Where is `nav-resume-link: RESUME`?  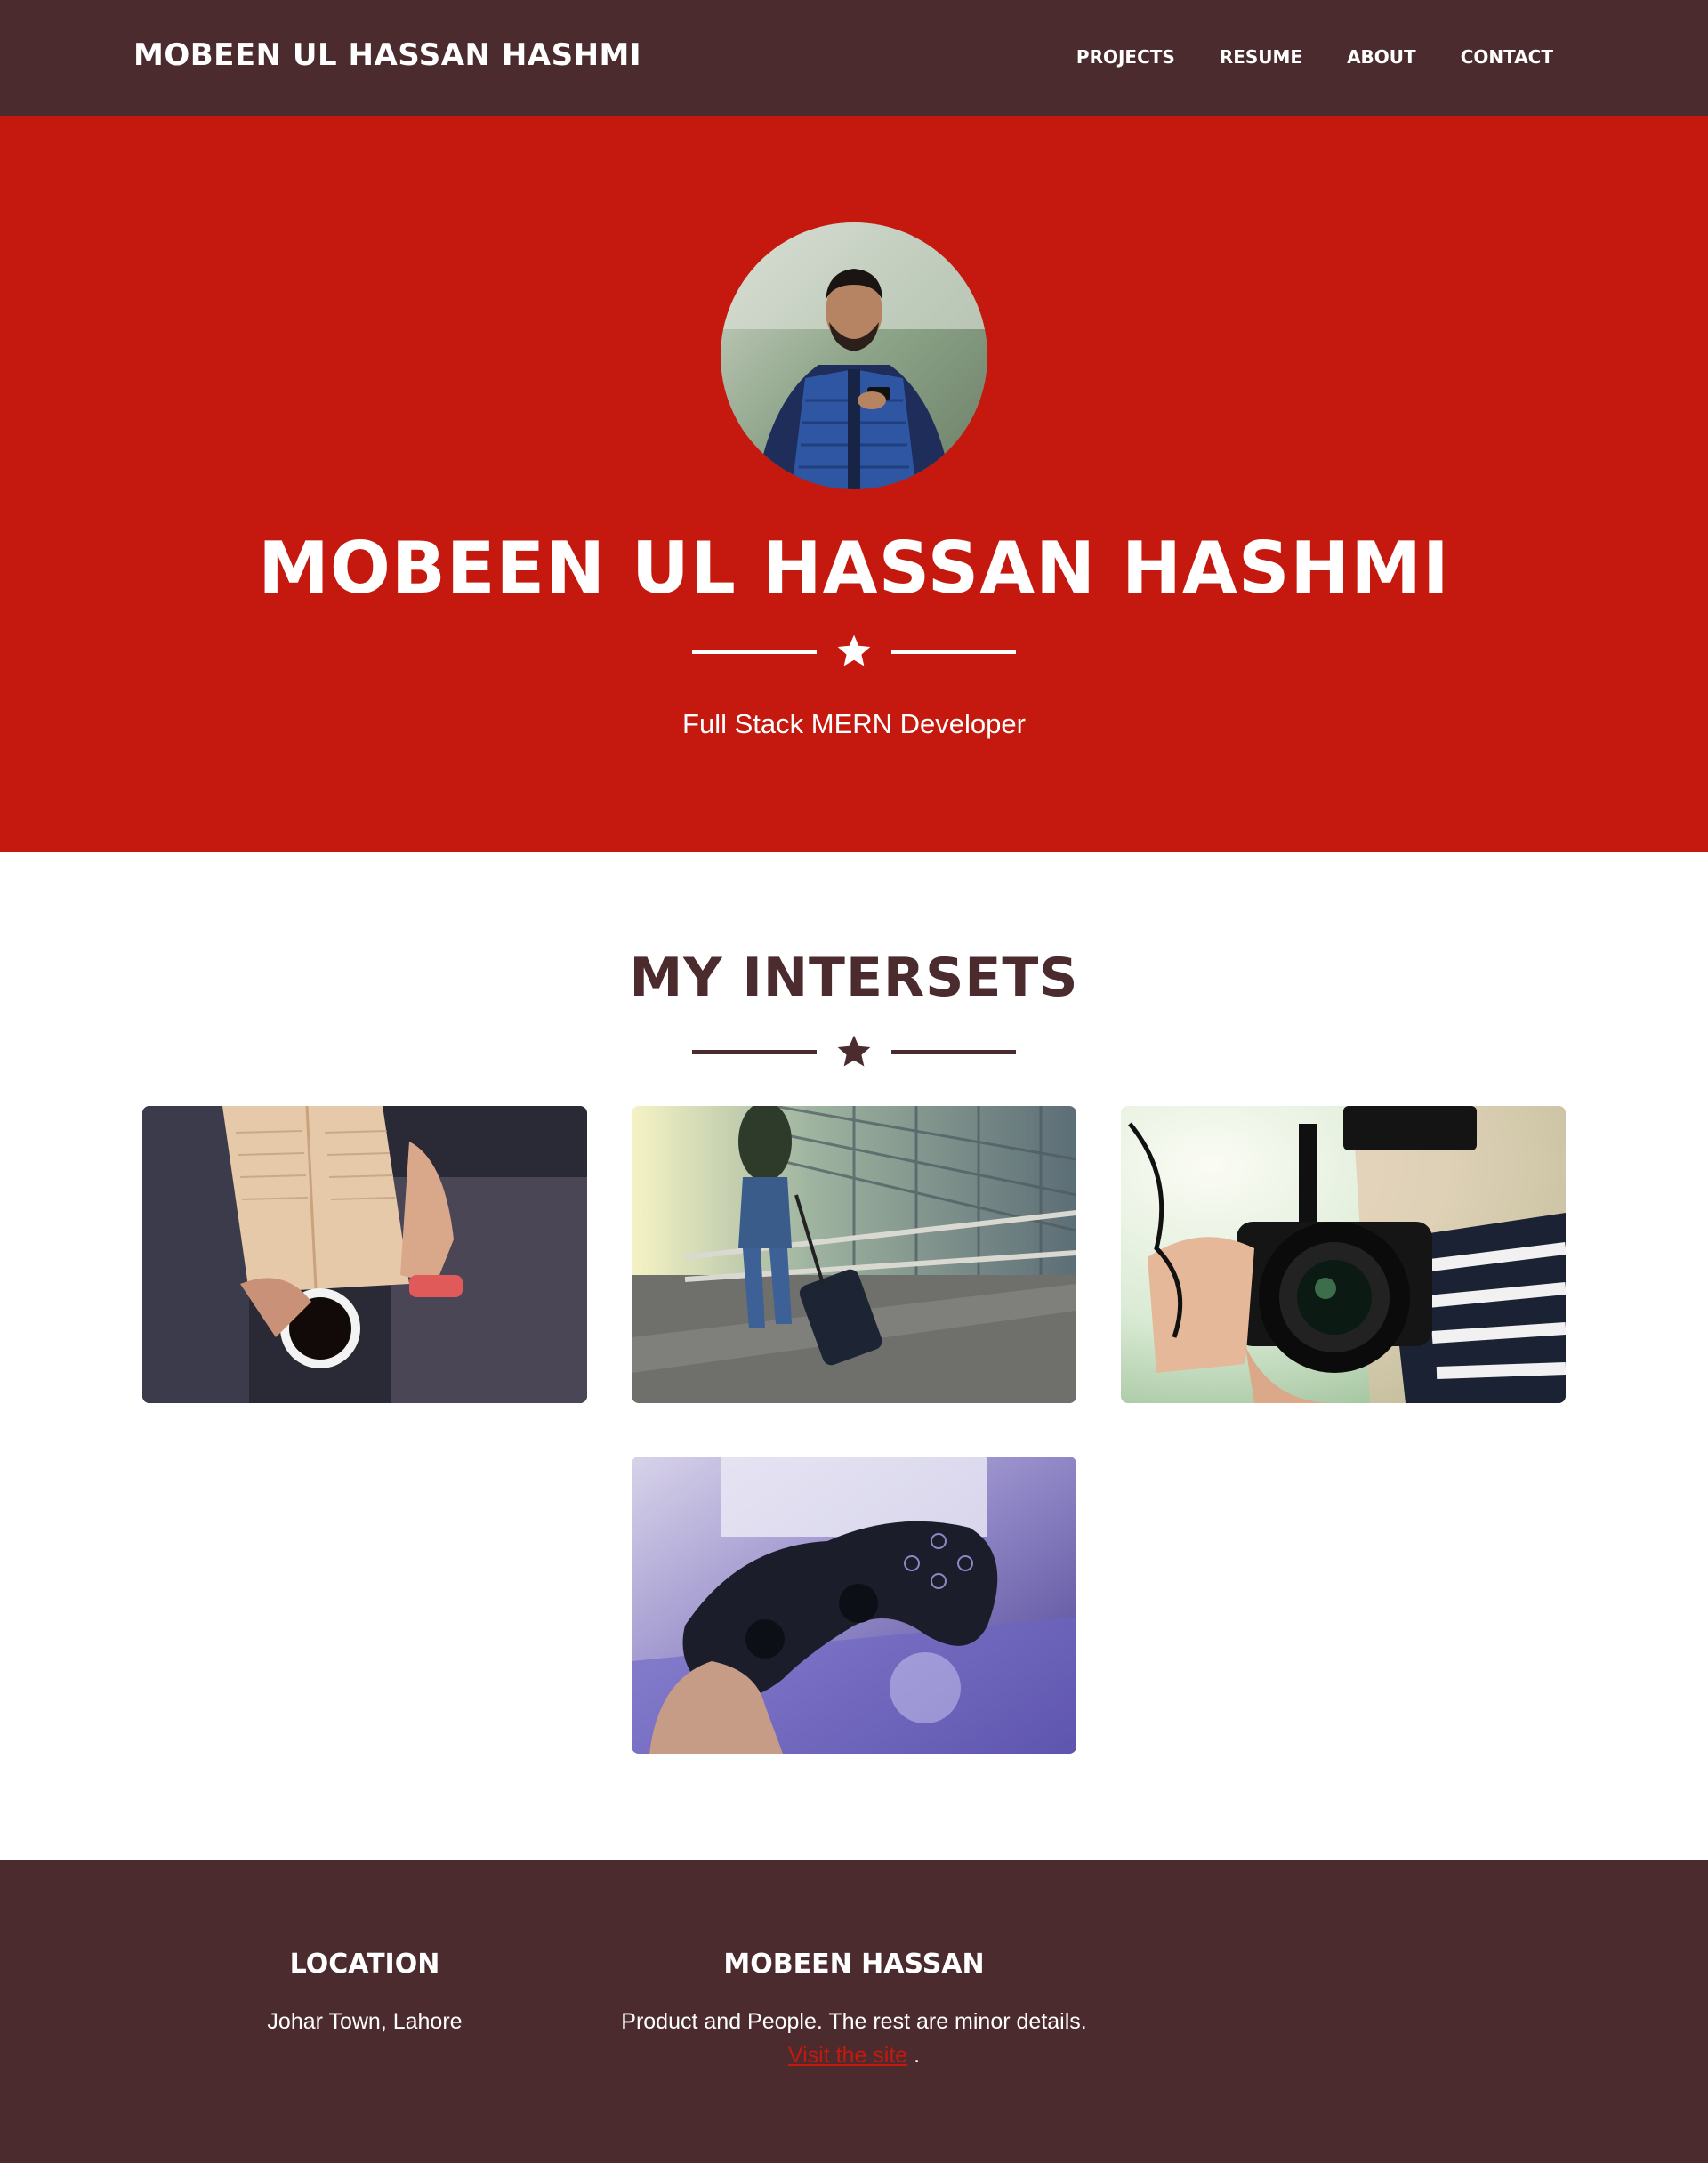 nav-resume-link: RESUME is located at coordinates (1261, 57).